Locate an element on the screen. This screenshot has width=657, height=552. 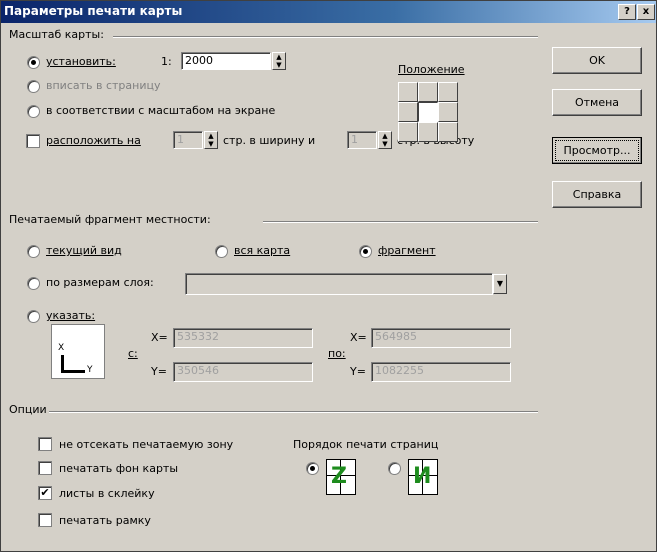
z-order-glyph: Z is located at coordinates (339, 476).